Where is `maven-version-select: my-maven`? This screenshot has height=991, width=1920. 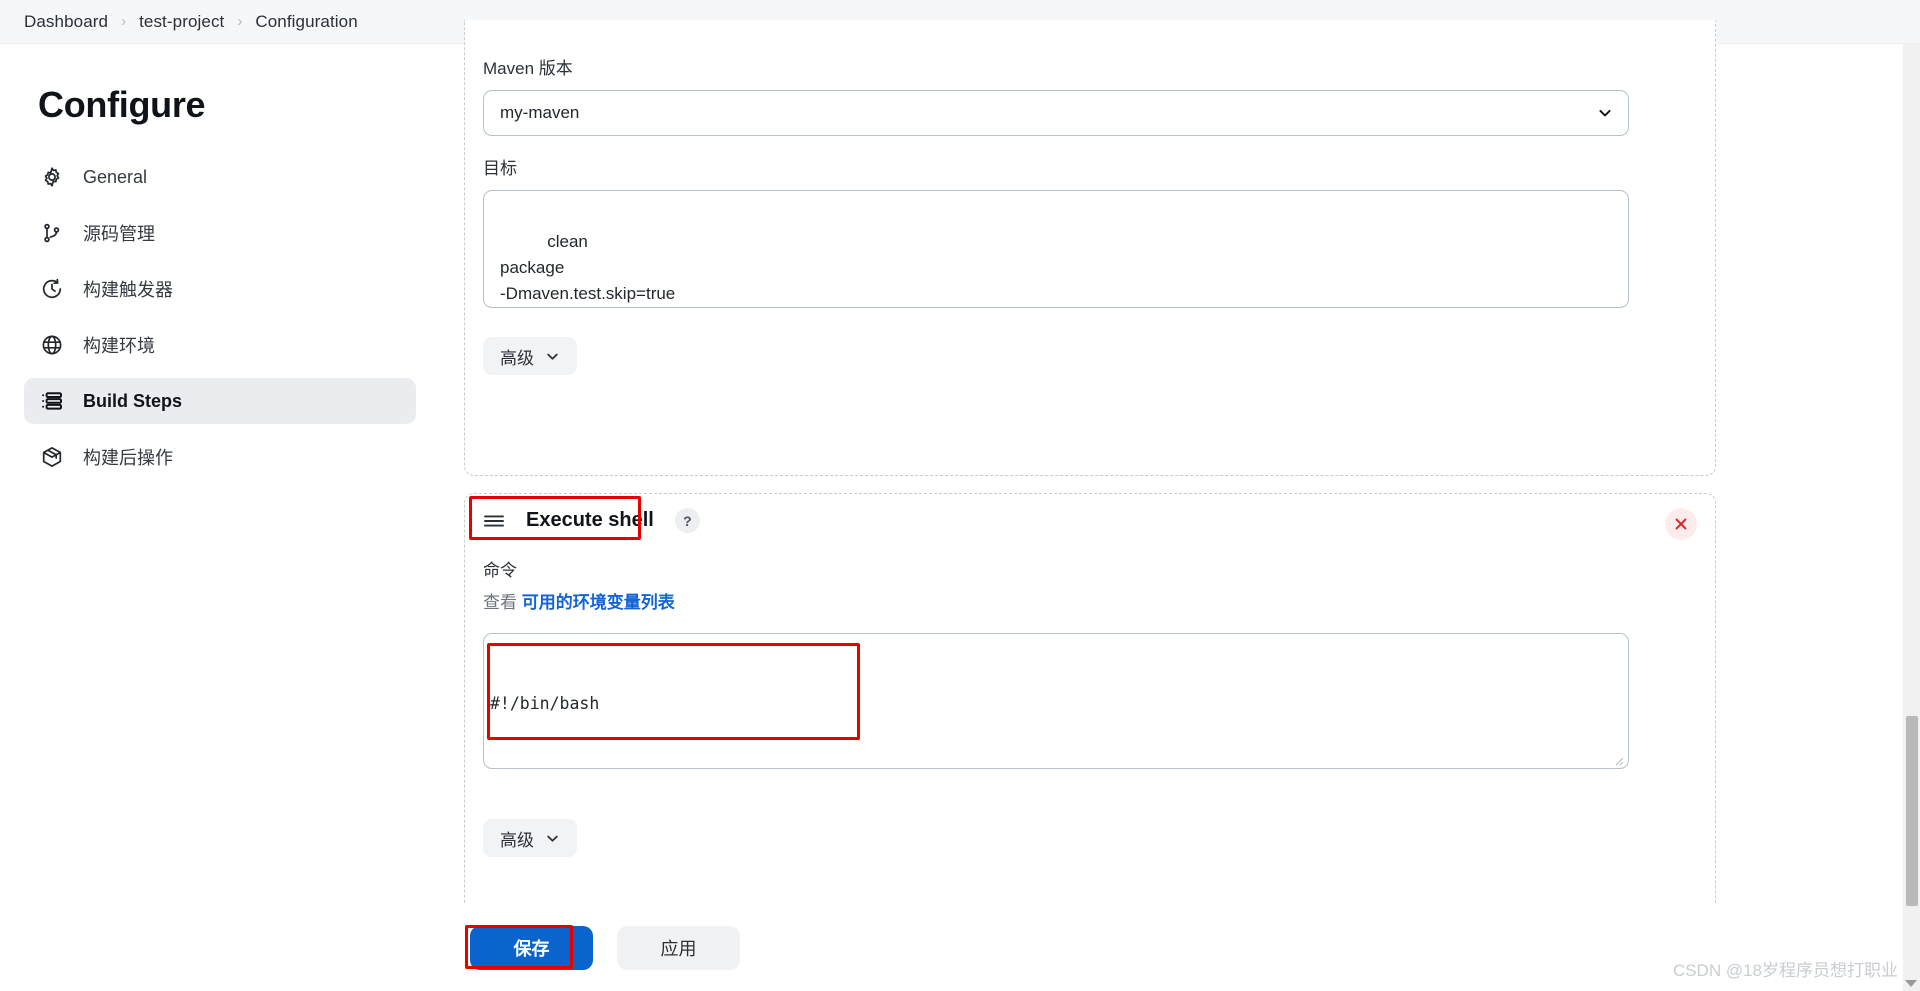
maven-version-select: my-maven is located at coordinates (1056, 113).